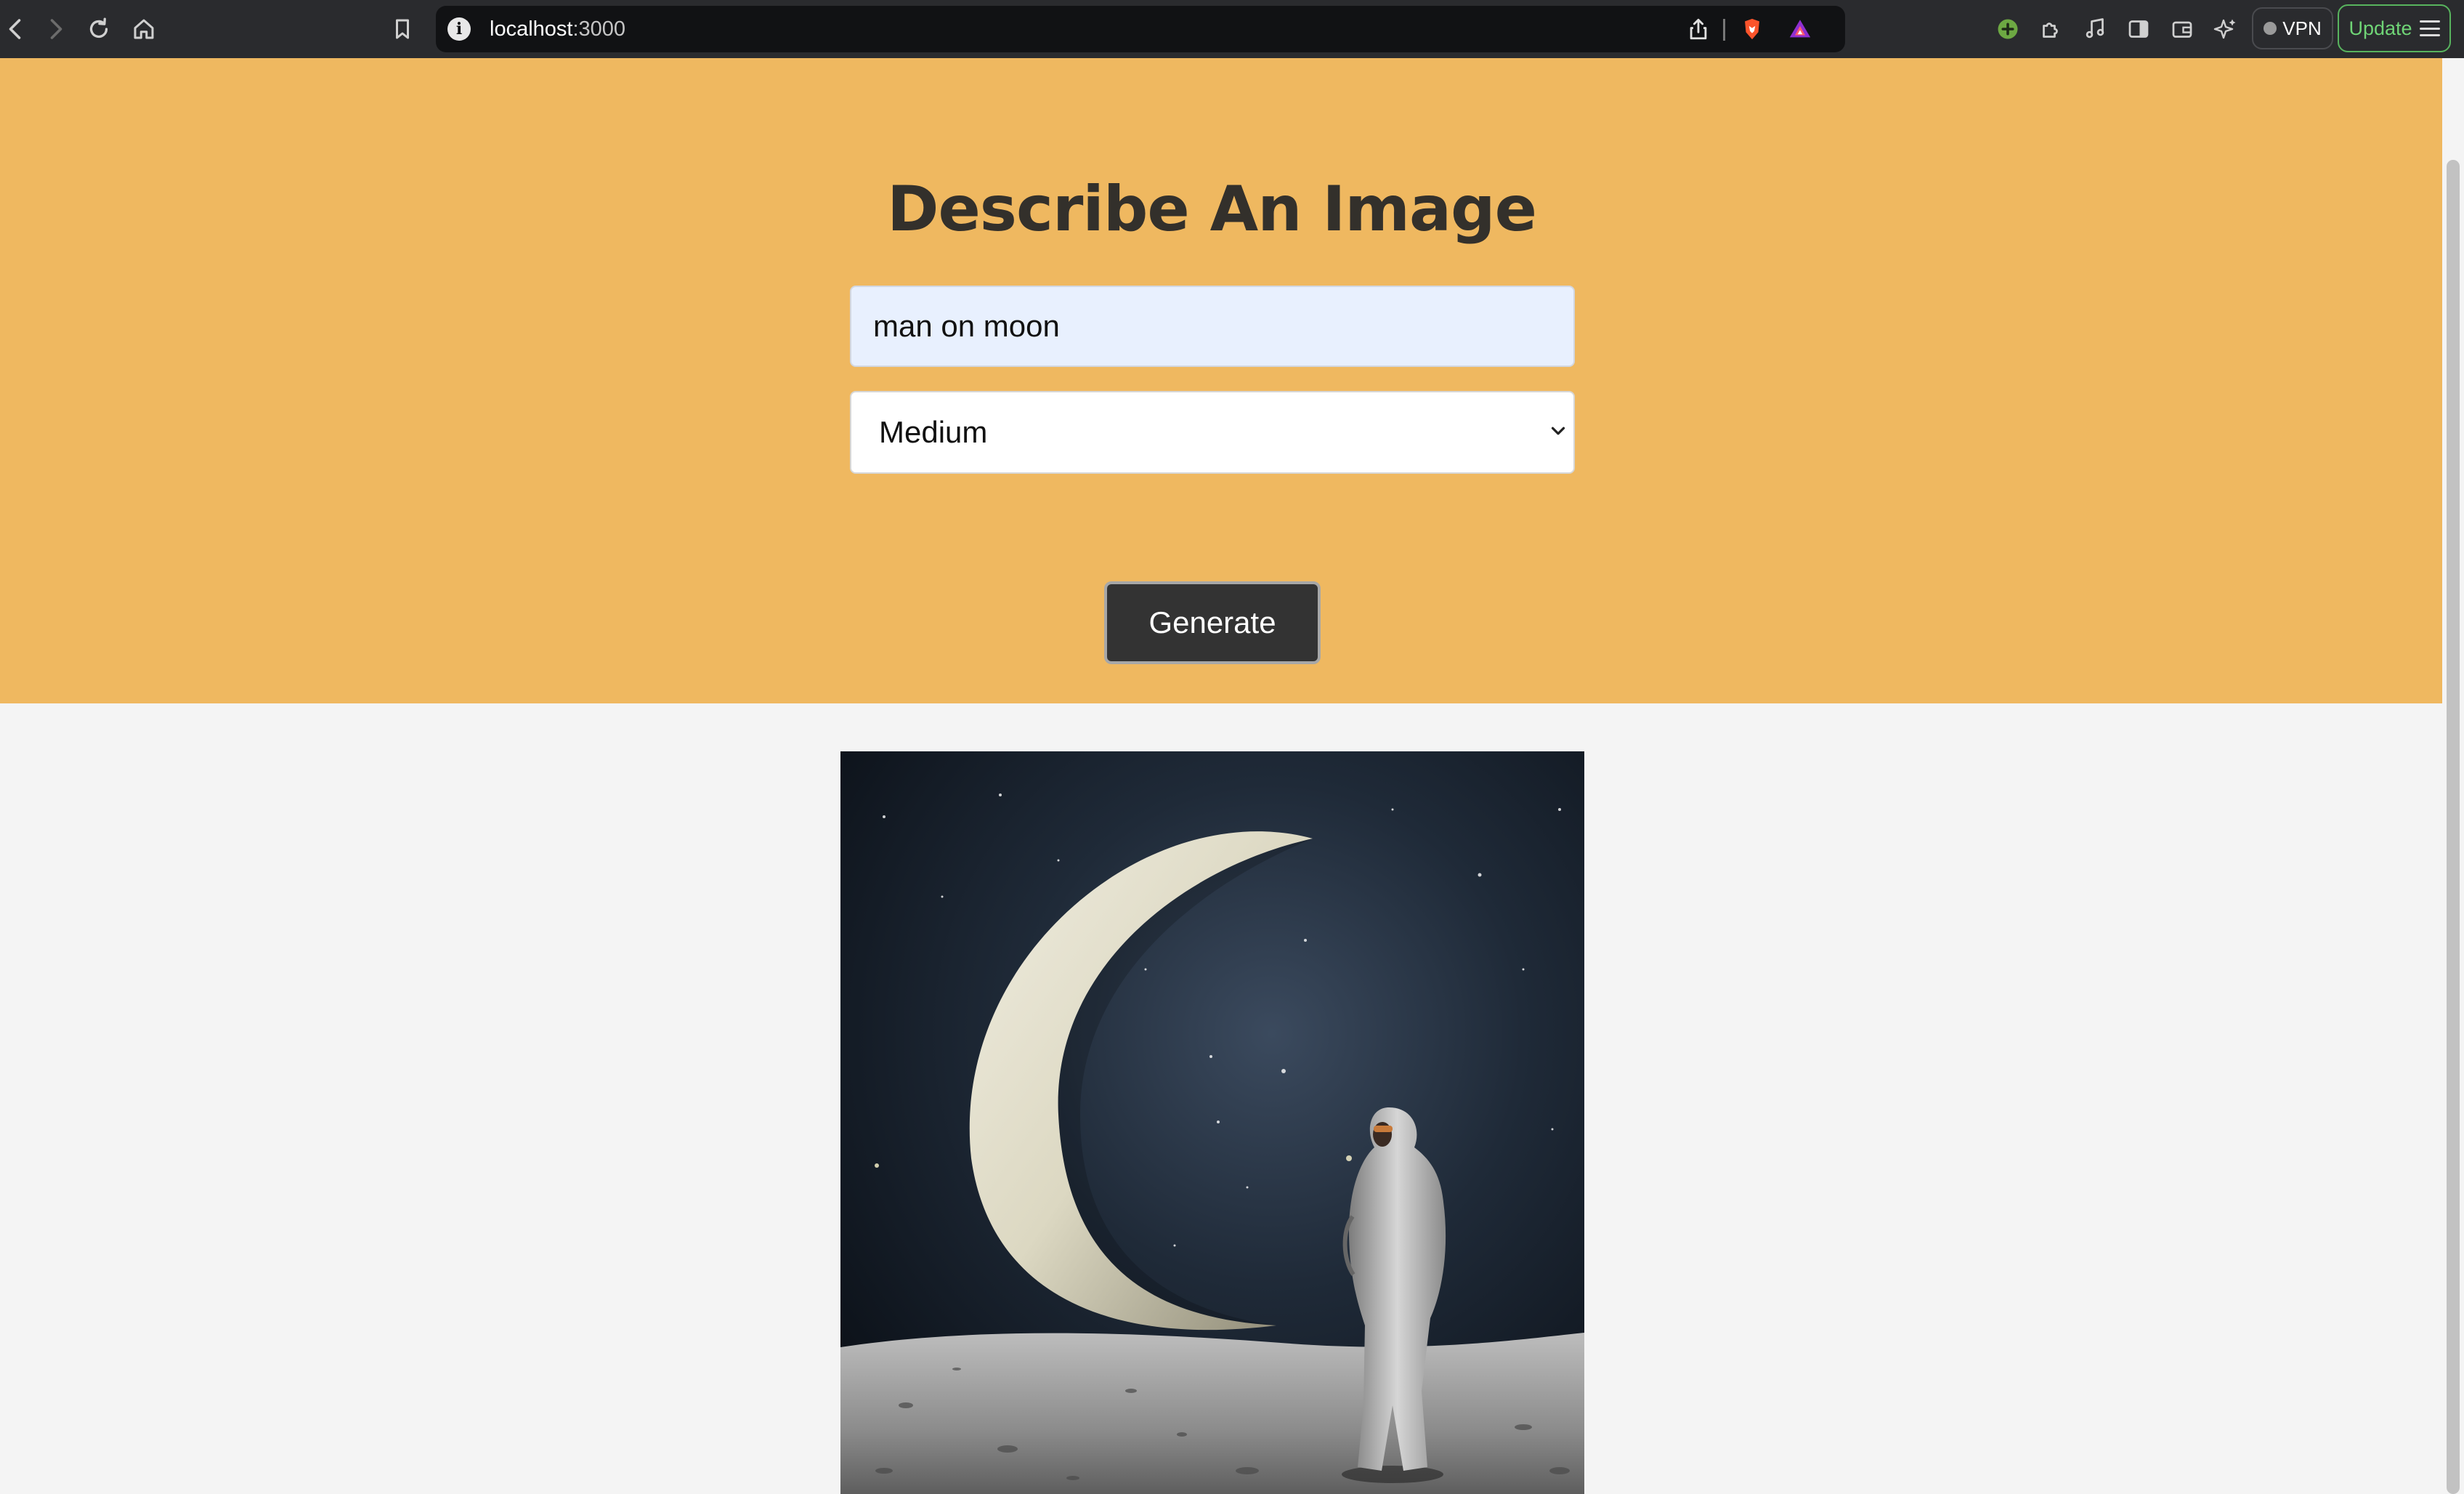  Describe the element at coordinates (1698, 29) in the screenshot. I see `share-icon` at that location.